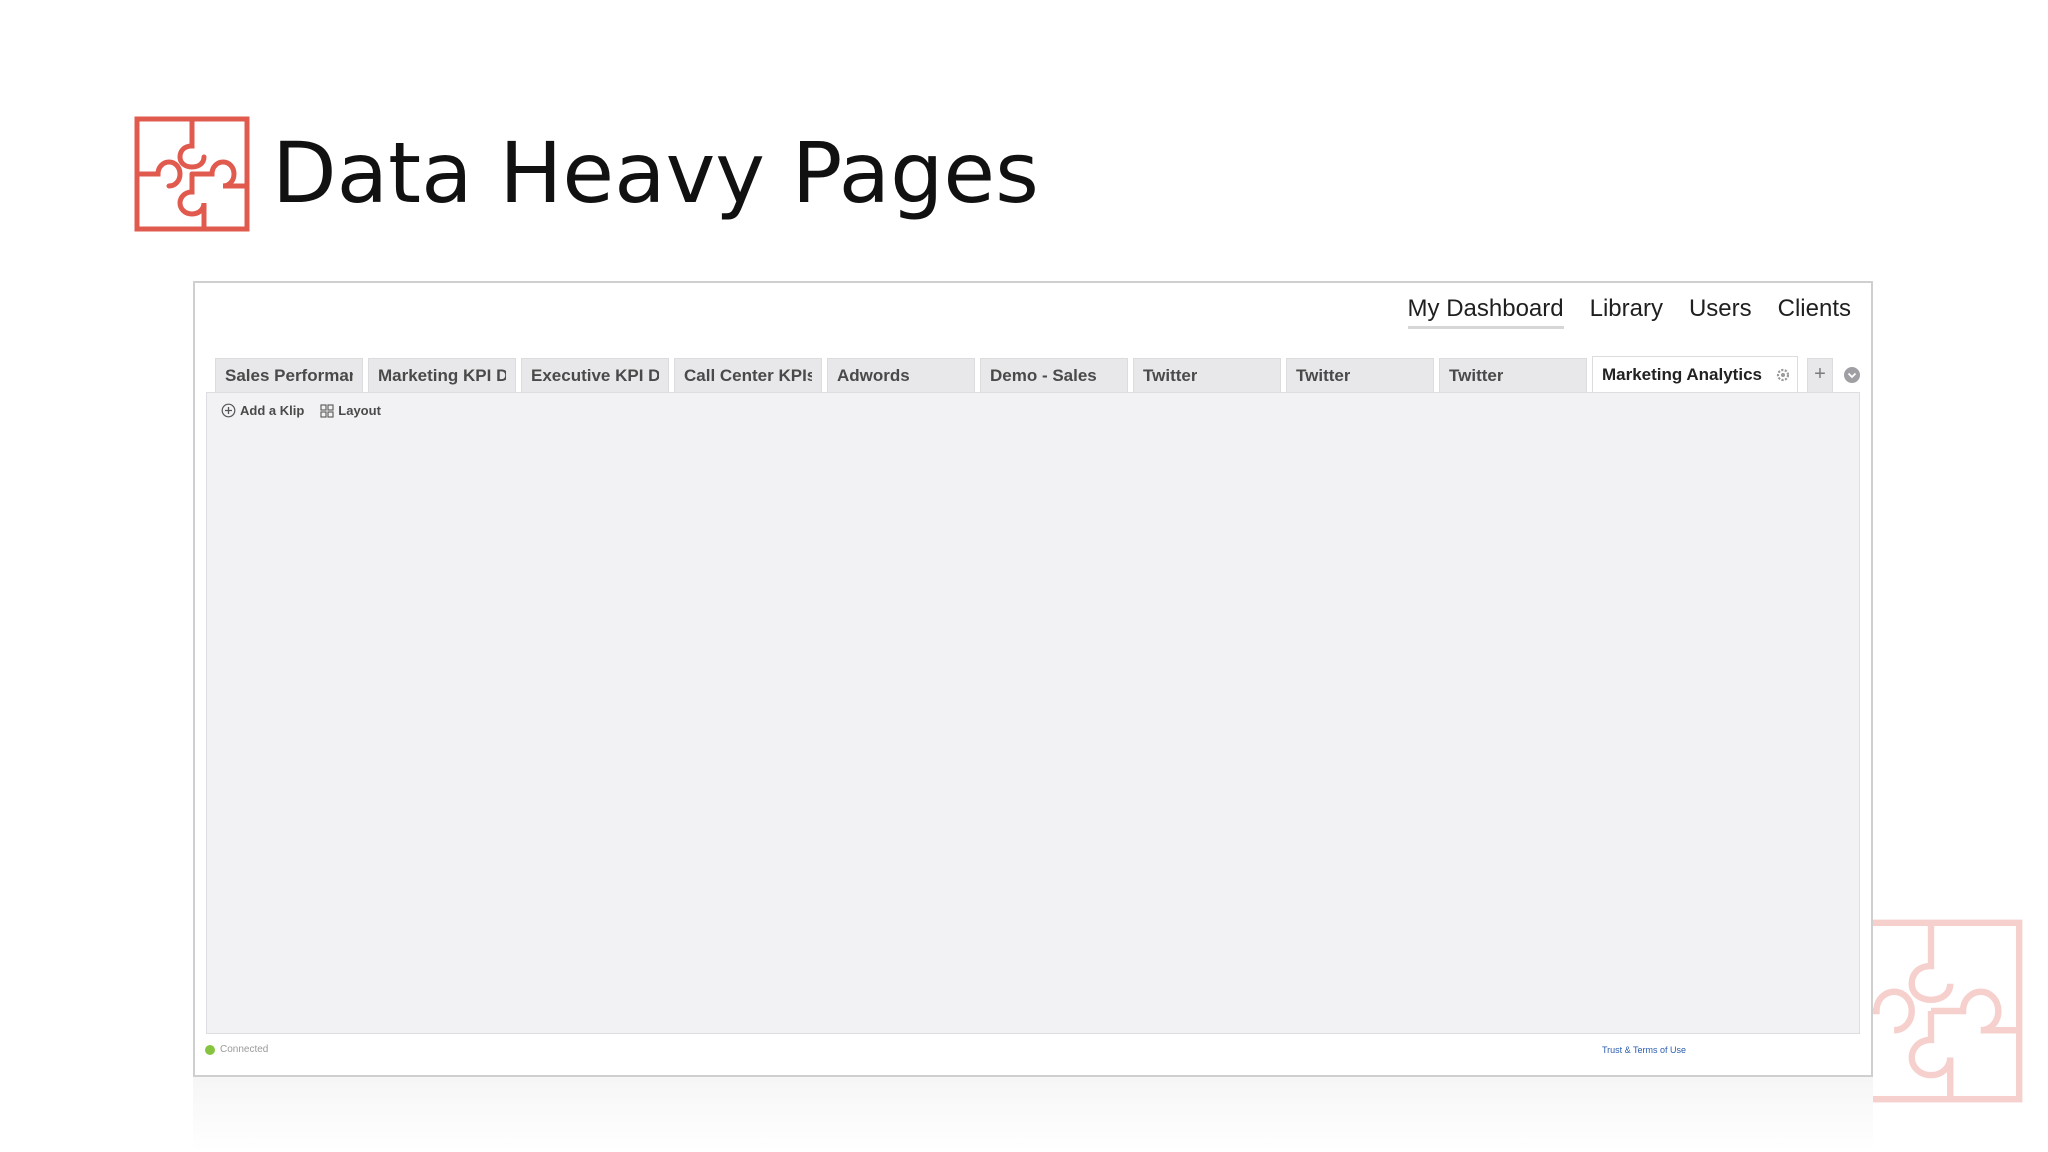  I want to click on tab-label: Call Center KPIs, so click(748, 375).